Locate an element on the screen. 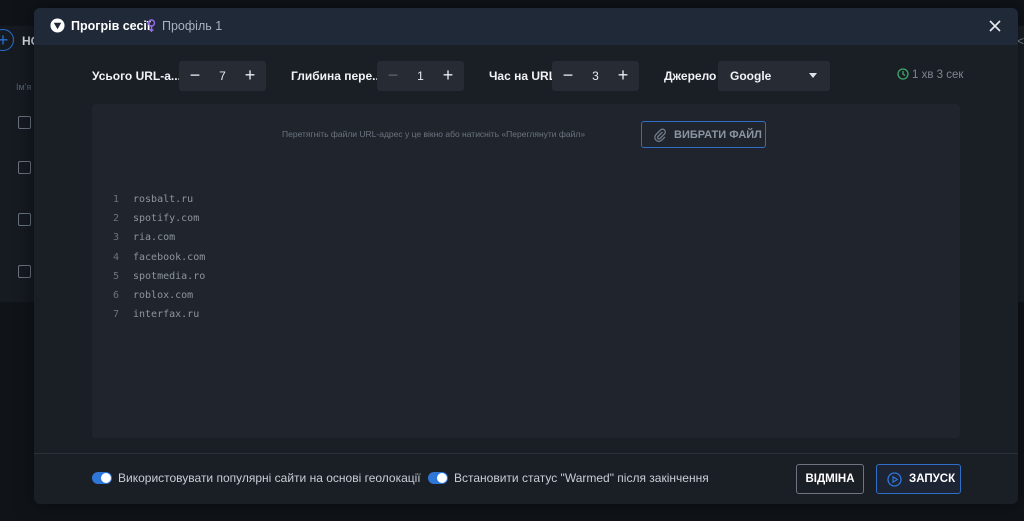  profile-icon is located at coordinates (151, 25).